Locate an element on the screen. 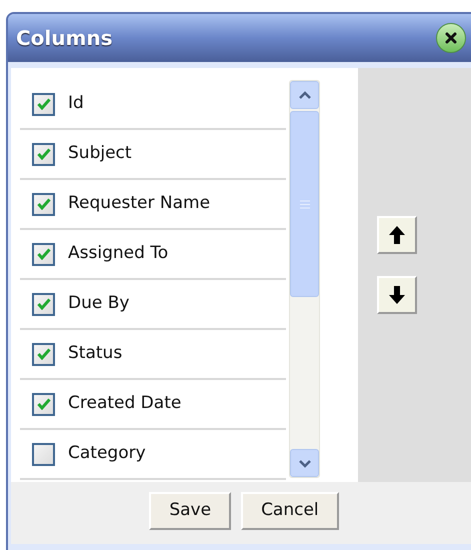 This screenshot has width=471, height=550. window-title: Columns is located at coordinates (64, 38).